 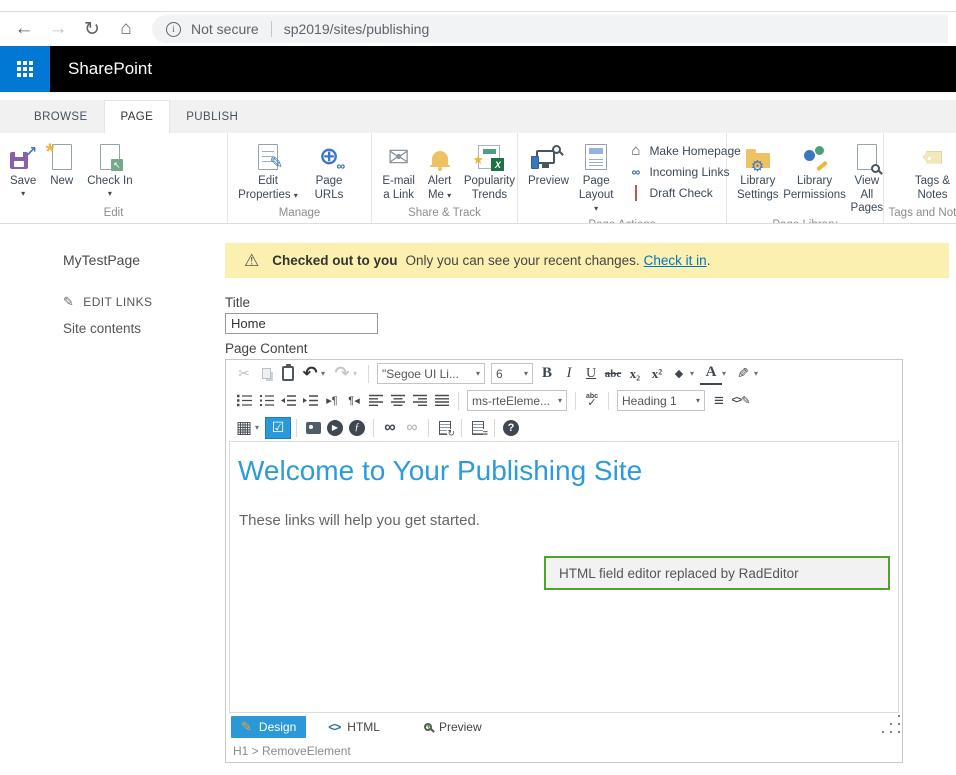 I want to click on library-permissions-button: Library Permissions, so click(x=814, y=170).